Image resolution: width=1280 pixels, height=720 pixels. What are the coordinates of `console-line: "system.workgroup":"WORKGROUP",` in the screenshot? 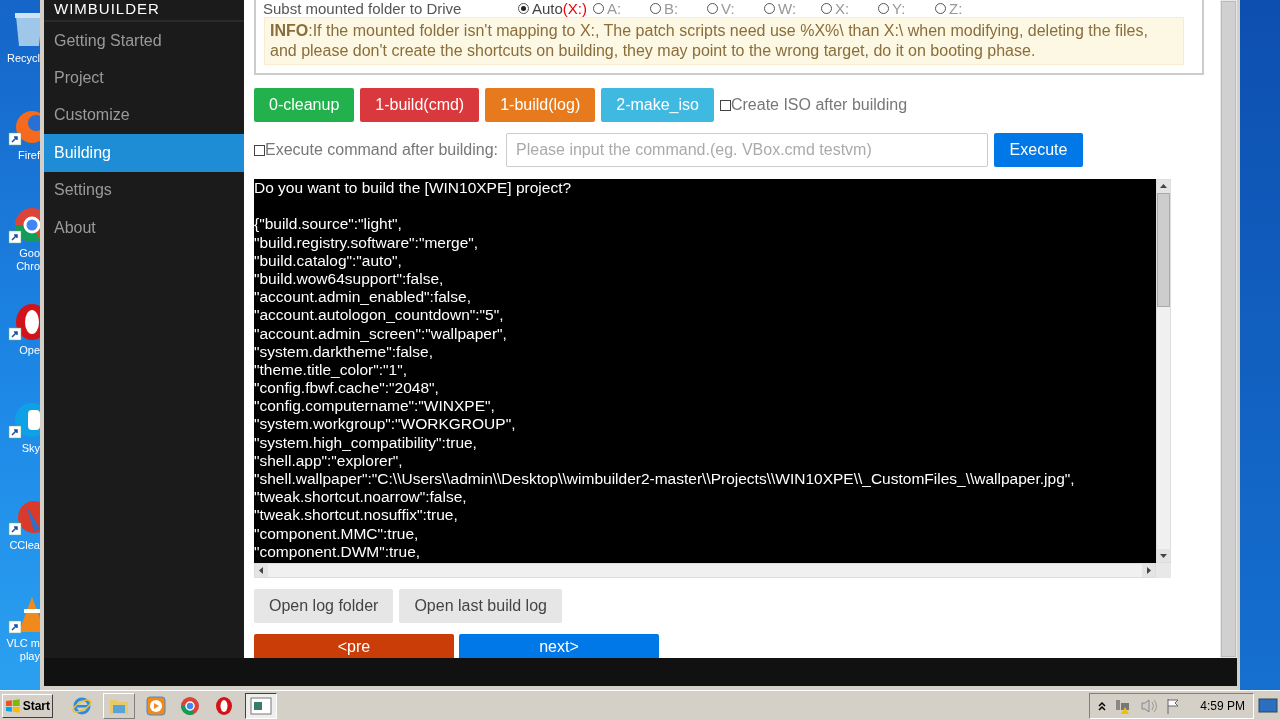 It's located at (385, 424).